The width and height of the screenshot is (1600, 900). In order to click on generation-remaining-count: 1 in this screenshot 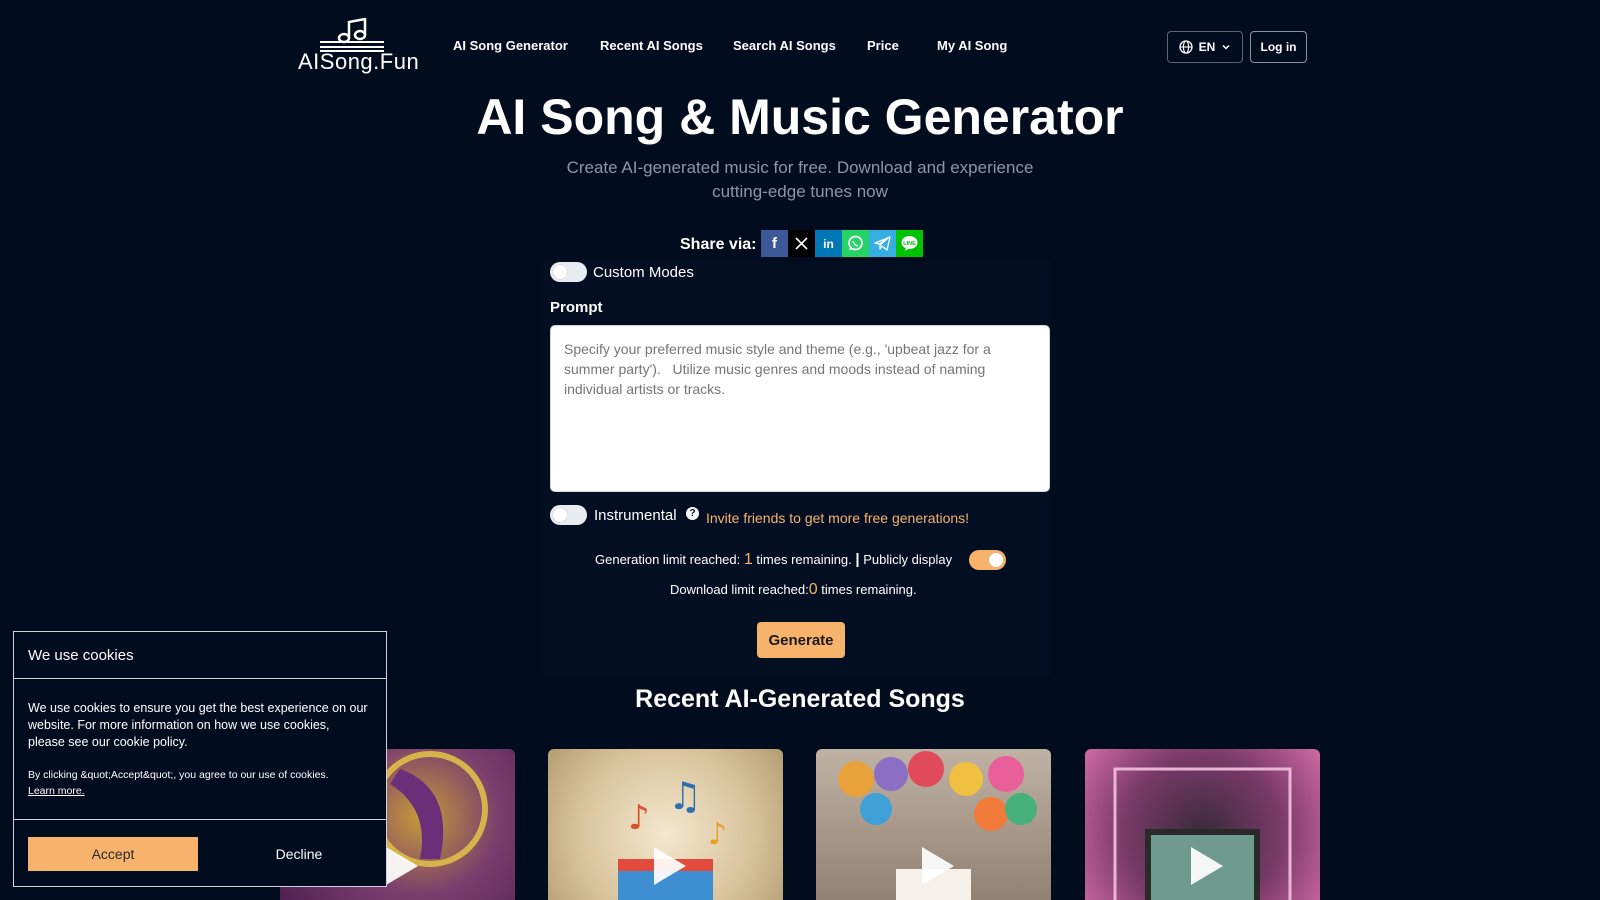, I will do `click(748, 559)`.